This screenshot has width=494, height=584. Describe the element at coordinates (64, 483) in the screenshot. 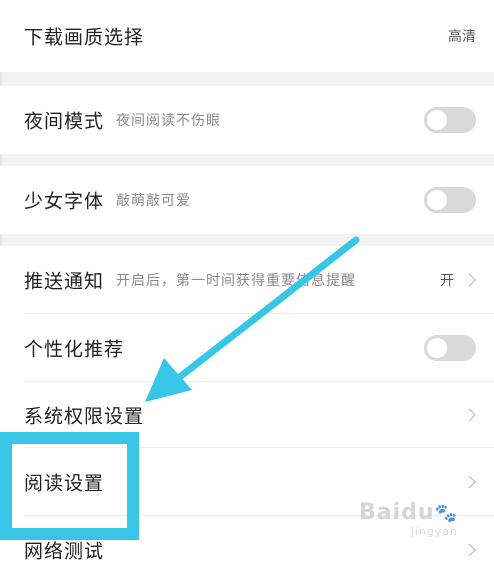

I see `reading-settings-title: 阅读设置` at that location.